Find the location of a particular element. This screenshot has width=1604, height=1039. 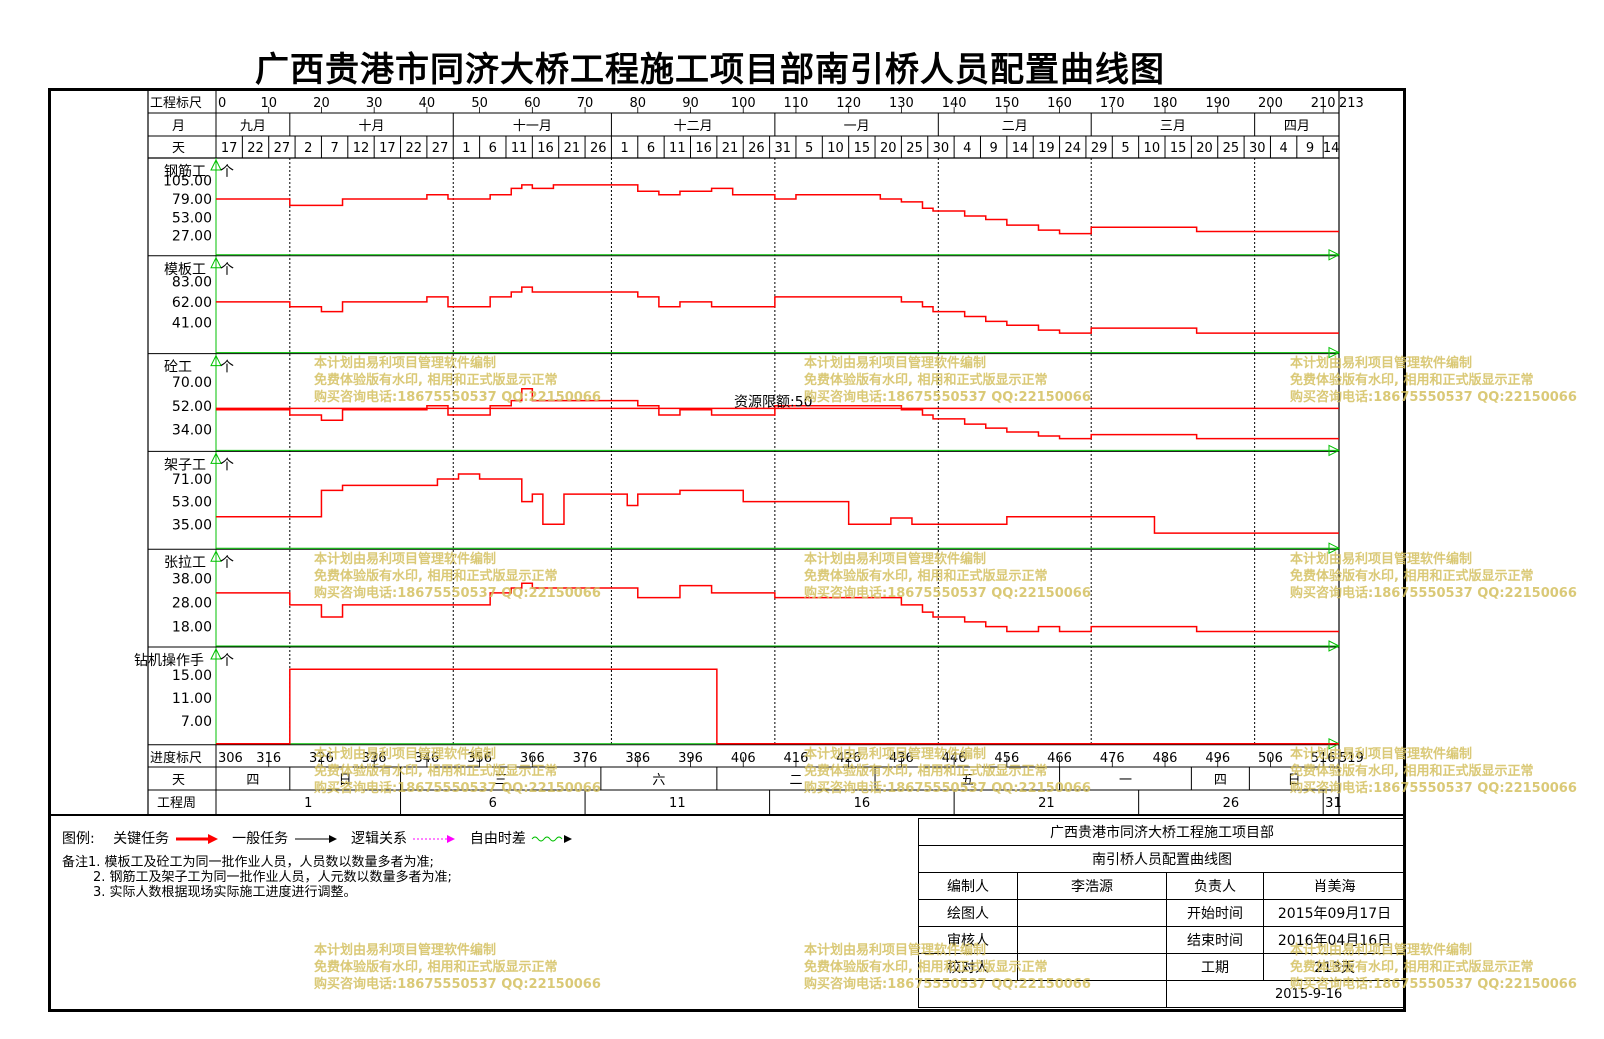

checker-value is located at coordinates (1092, 967).